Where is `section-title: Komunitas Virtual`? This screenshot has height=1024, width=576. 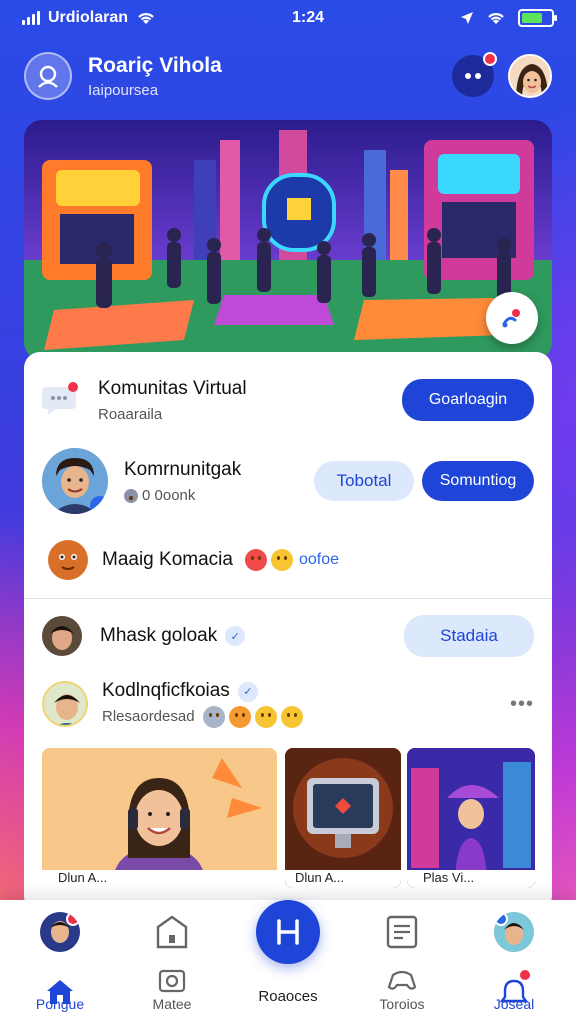
section-title: Komunitas Virtual is located at coordinates (172, 388).